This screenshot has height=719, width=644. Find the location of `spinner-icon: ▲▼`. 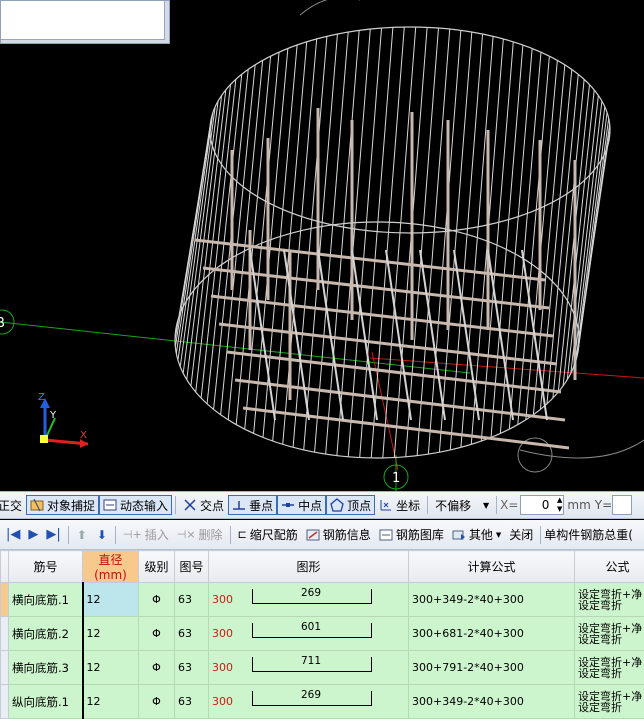

spinner-icon: ▲▼ is located at coordinates (559, 505).